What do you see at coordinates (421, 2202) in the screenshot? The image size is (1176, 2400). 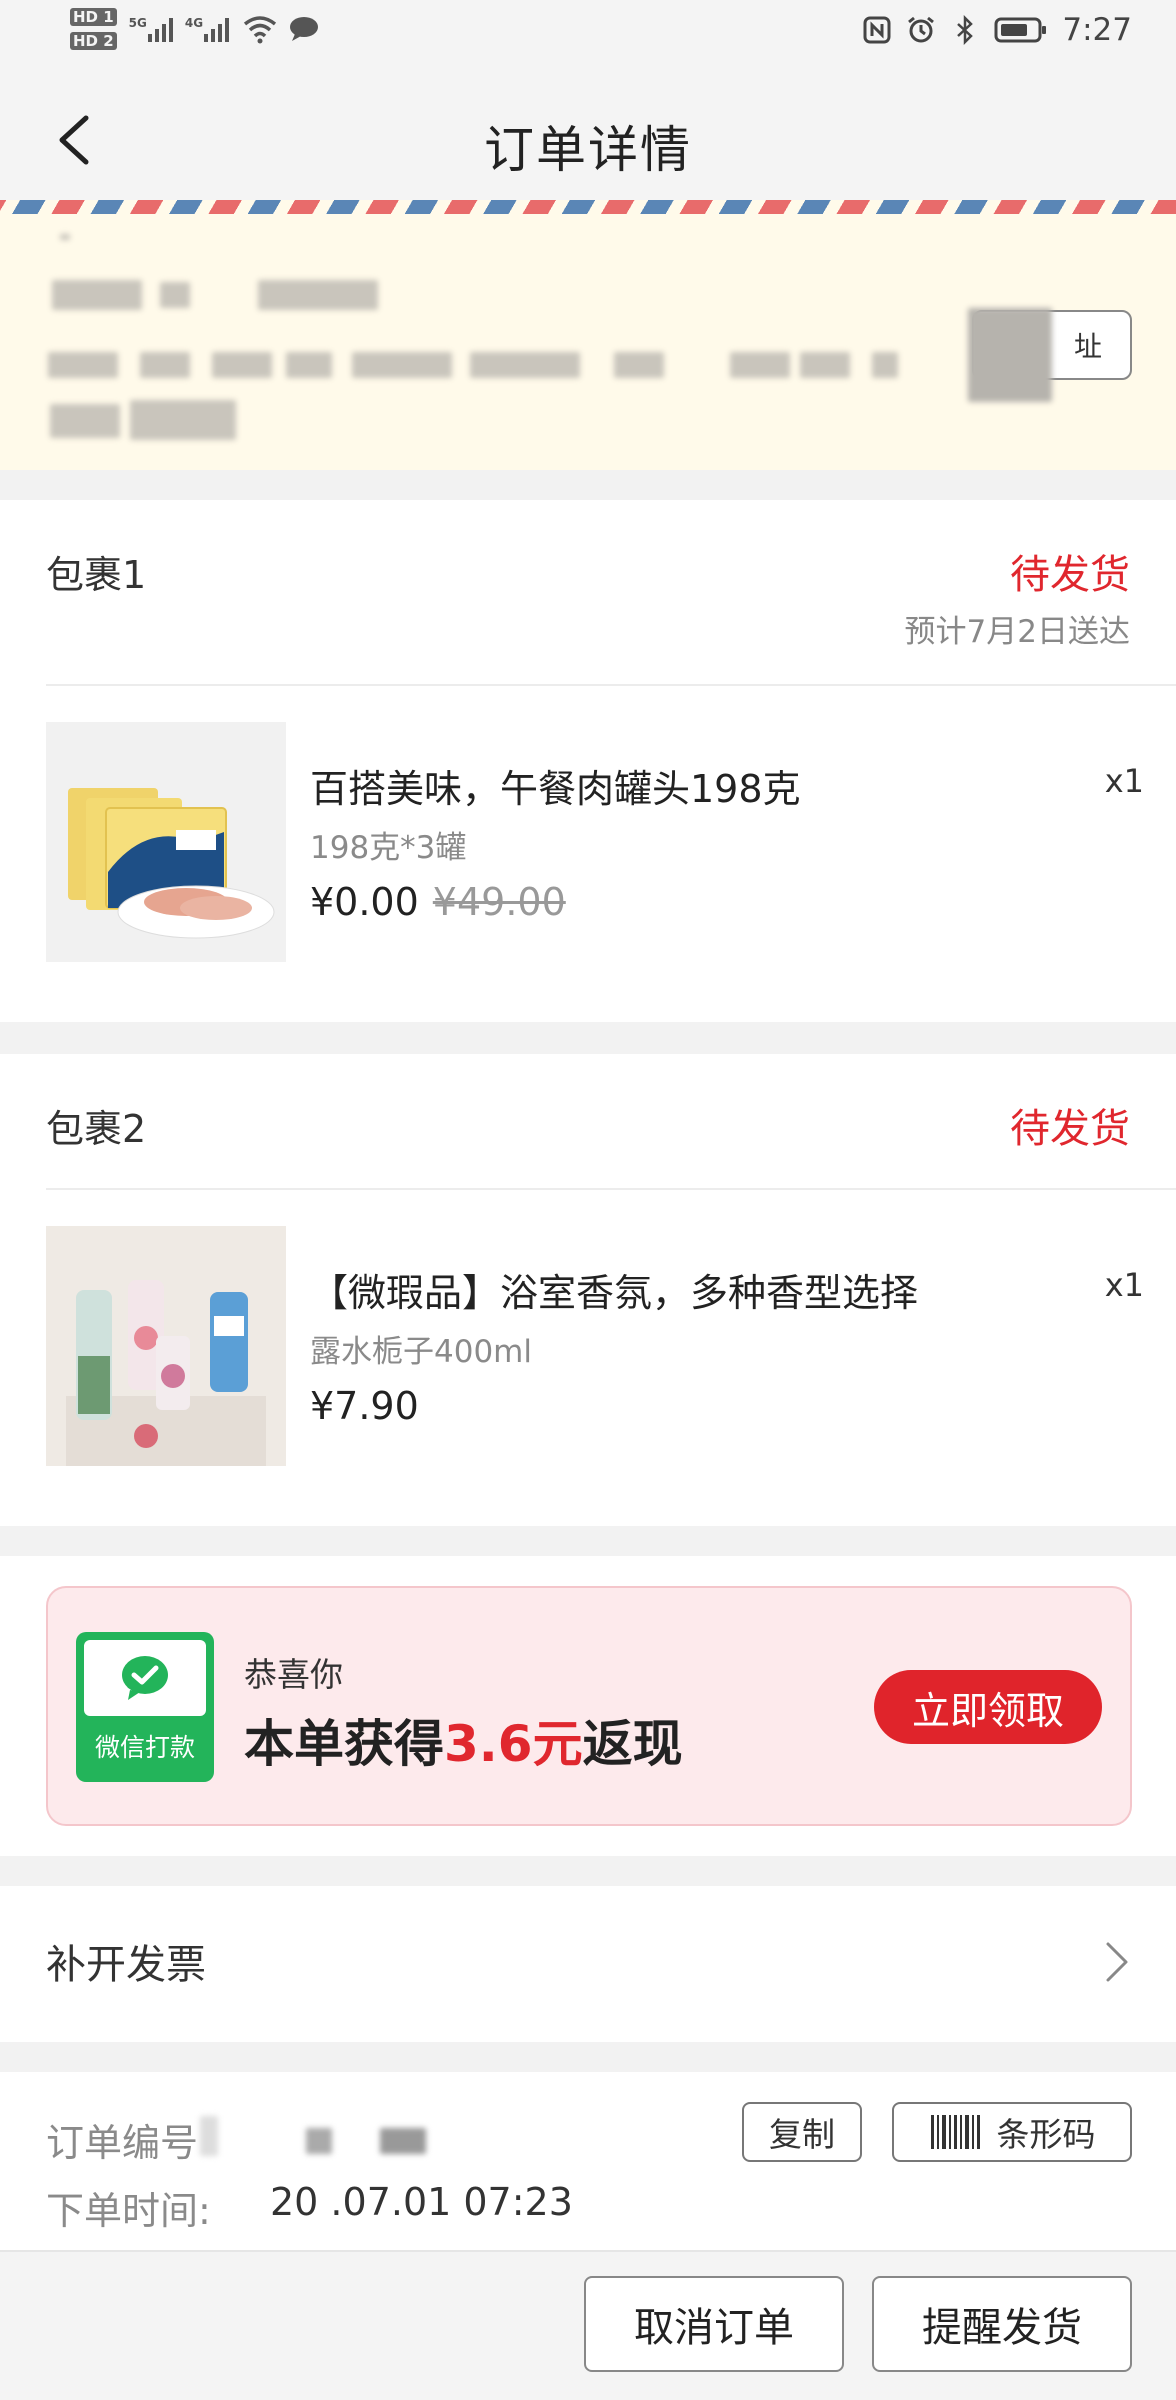 I see `order-time-value: 20 .07.01 07:23` at bounding box center [421, 2202].